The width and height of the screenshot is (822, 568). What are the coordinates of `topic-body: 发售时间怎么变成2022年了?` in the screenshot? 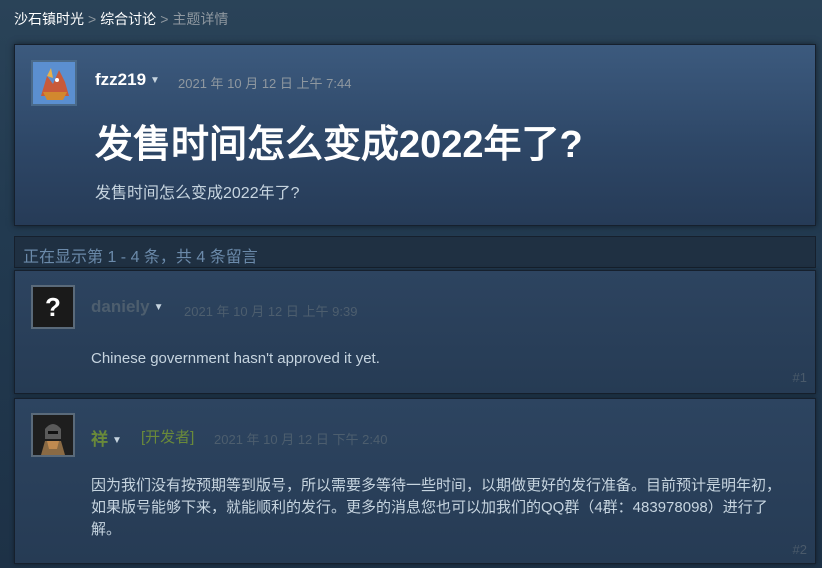 It's located at (197, 193).